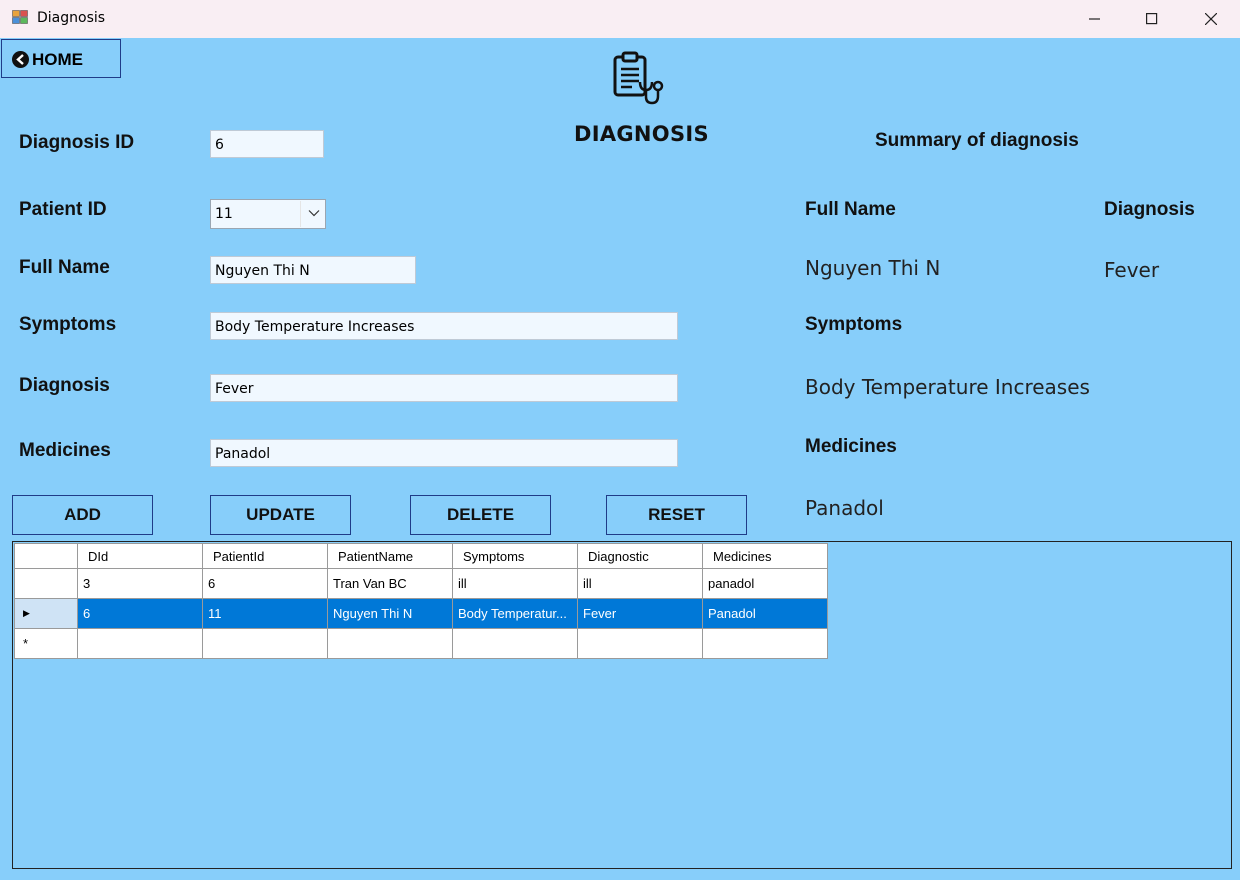 This screenshot has width=1240, height=880. I want to click on summary-full-name-value: Nguyen Thi N, so click(873, 268).